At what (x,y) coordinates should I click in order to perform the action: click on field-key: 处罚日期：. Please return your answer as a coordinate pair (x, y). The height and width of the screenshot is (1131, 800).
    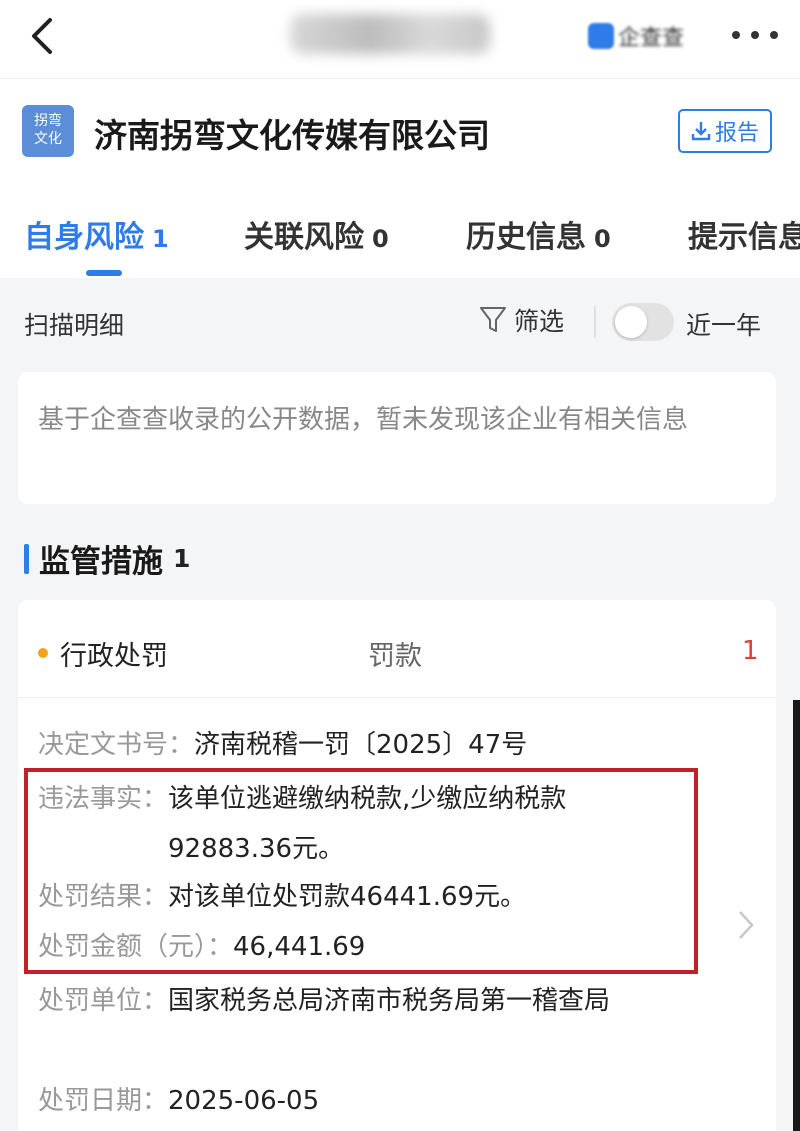
    Looking at the image, I should click on (103, 1101).